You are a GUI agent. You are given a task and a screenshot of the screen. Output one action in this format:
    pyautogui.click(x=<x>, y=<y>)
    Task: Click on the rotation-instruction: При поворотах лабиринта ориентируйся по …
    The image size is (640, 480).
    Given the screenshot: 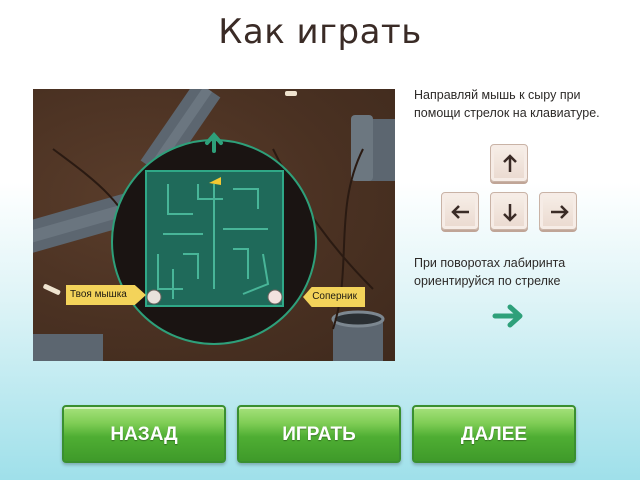 What is the action you would take?
    pyautogui.click(x=490, y=272)
    